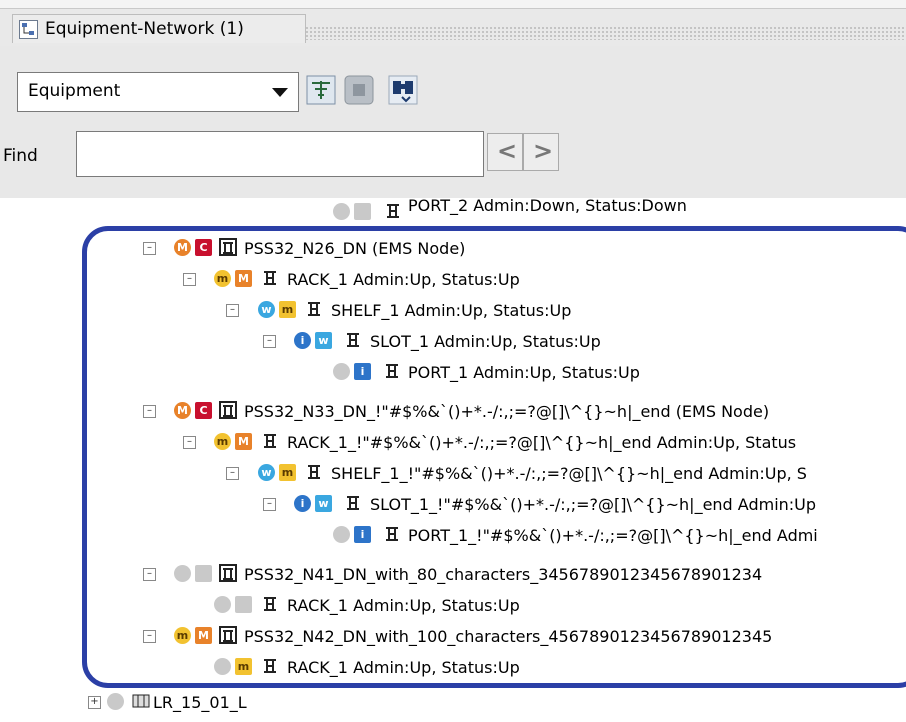 The height and width of the screenshot is (722, 906). What do you see at coordinates (200, 702) in the screenshot?
I see `tree-row-label: LR_15_01_L` at bounding box center [200, 702].